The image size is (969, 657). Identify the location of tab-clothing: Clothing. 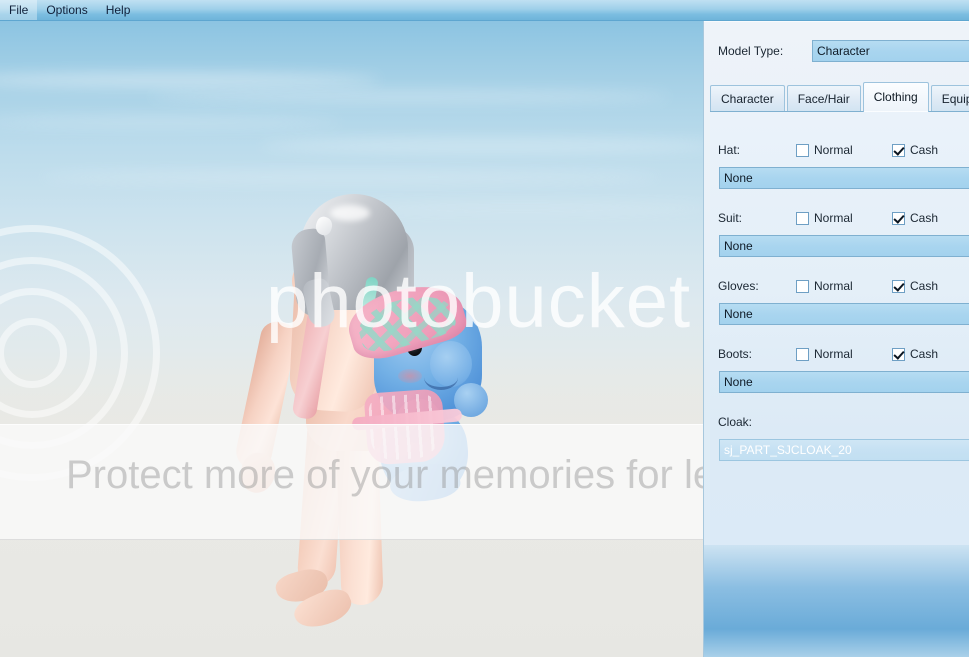
(895, 97).